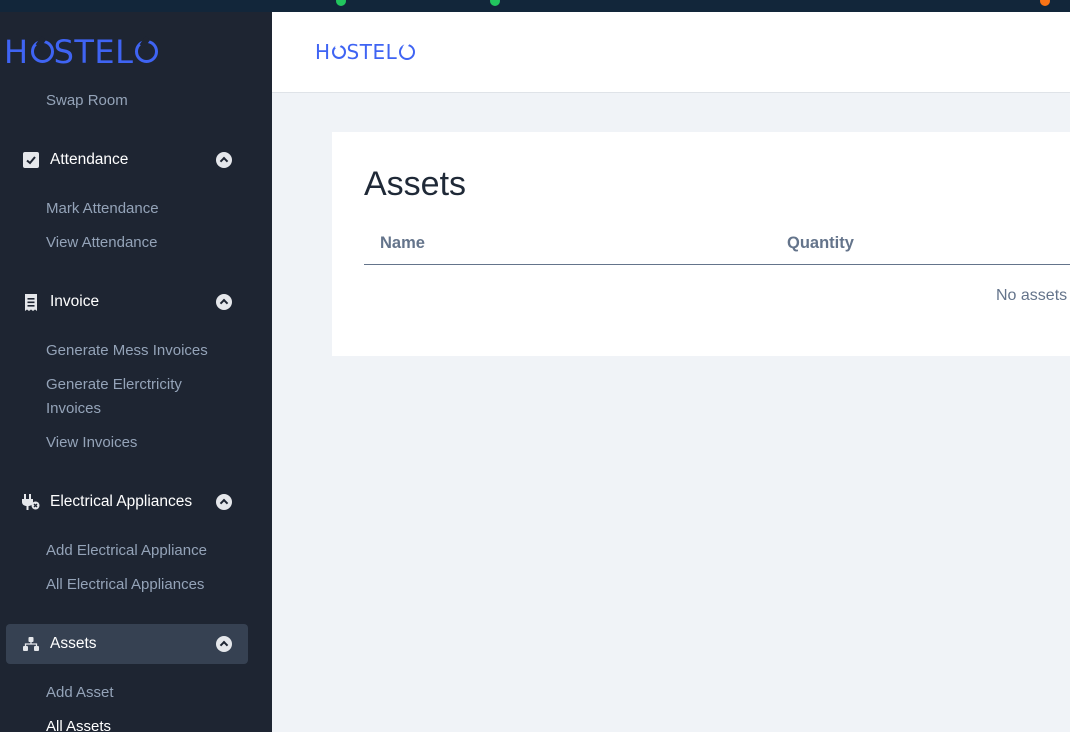 This screenshot has height=732, width=1070. What do you see at coordinates (365, 52) in the screenshot?
I see `header-logo: H STEL` at bounding box center [365, 52].